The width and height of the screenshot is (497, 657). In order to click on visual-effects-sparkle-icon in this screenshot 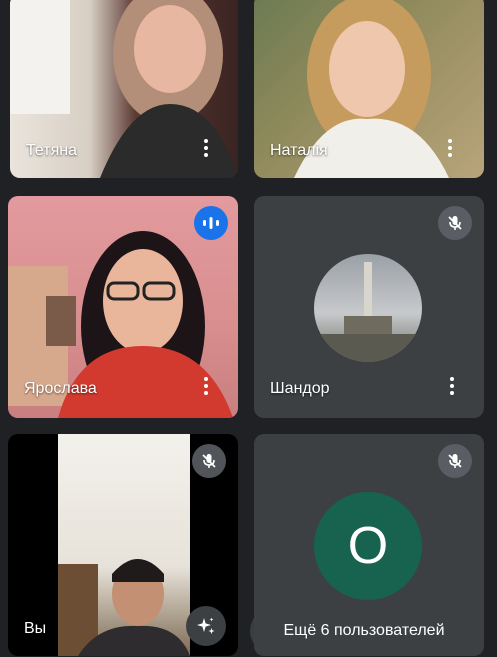, I will do `click(206, 626)`.